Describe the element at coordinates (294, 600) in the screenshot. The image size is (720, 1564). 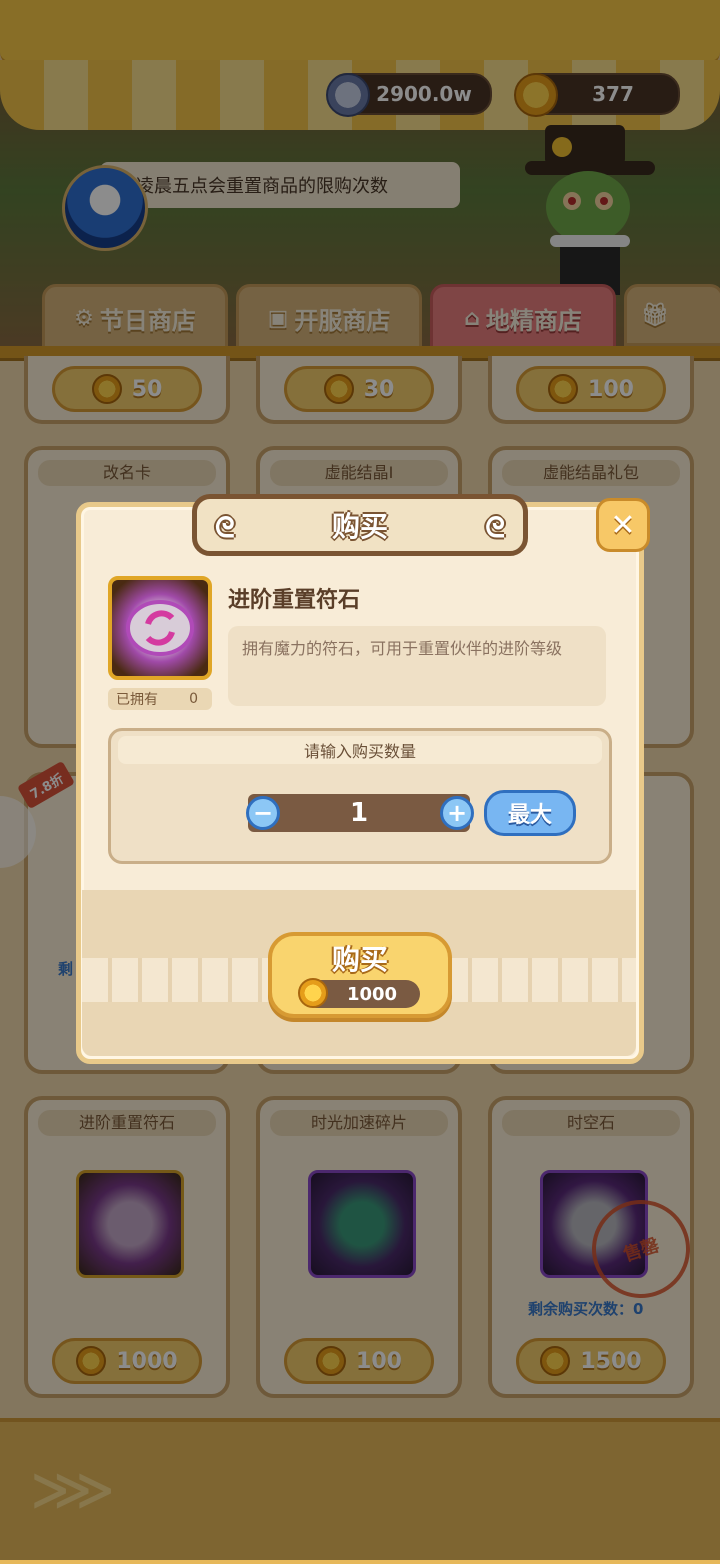
I see `item-name: 进阶重置符石` at that location.